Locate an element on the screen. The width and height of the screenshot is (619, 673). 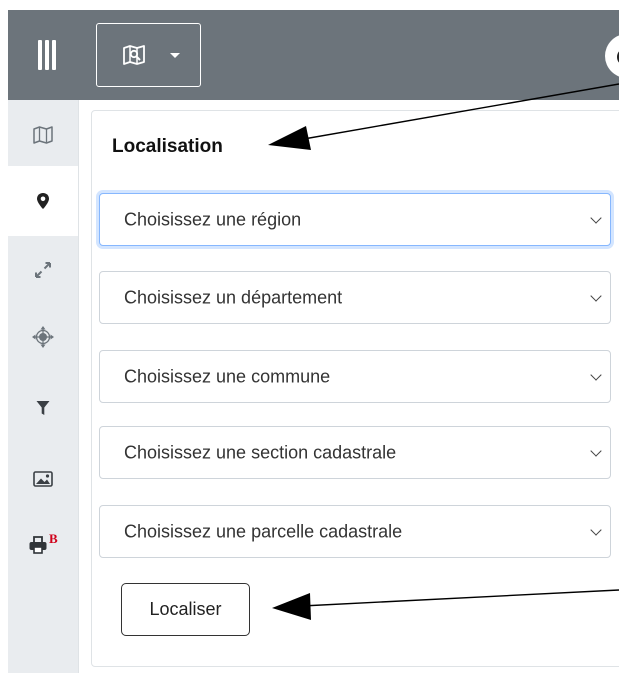
localiser-button: Localiser is located at coordinates (185, 609).